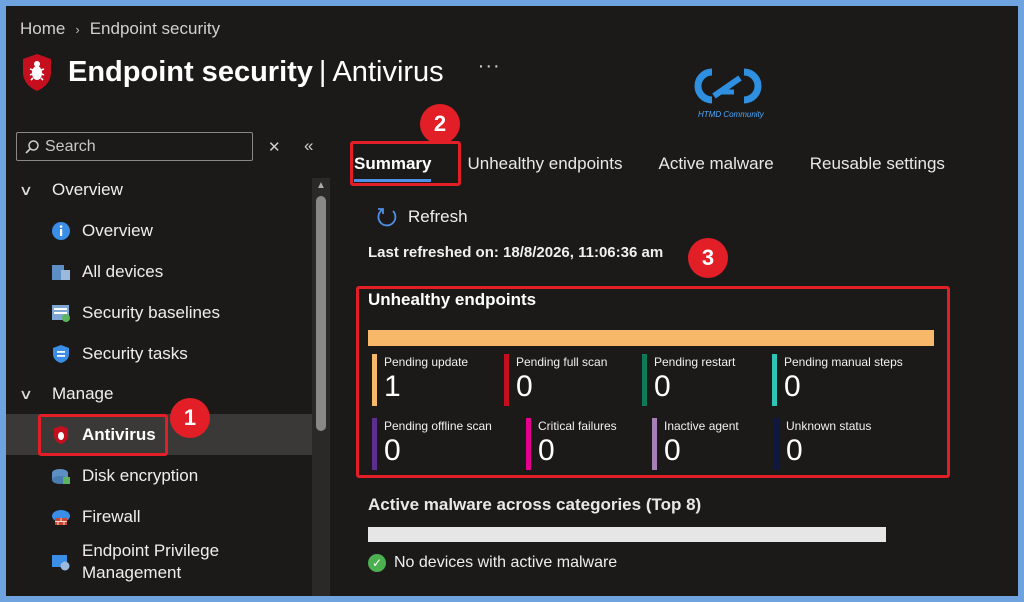 The height and width of the screenshot is (602, 1024). What do you see at coordinates (103, 435) in the screenshot?
I see `highlight-box-antivirus` at bounding box center [103, 435].